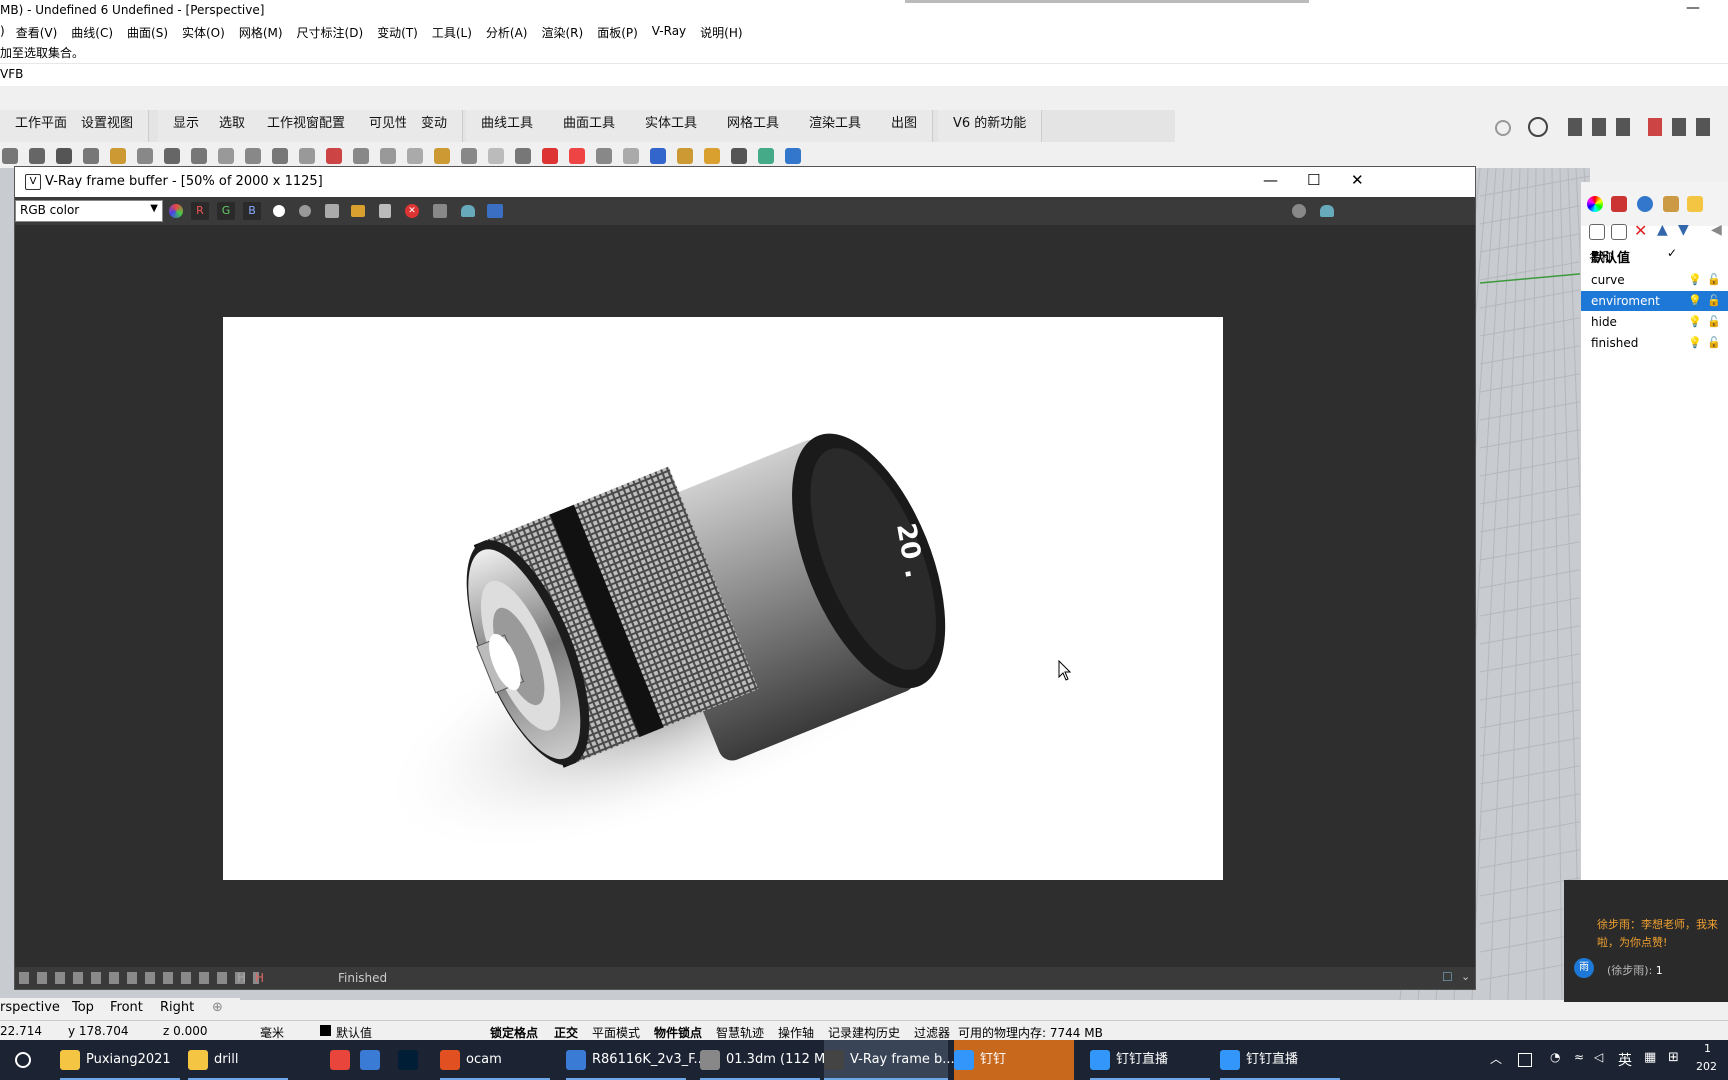 This screenshot has width=1728, height=1080. Describe the element at coordinates (1299, 211) in the screenshot. I see `stop-render-icon` at that location.